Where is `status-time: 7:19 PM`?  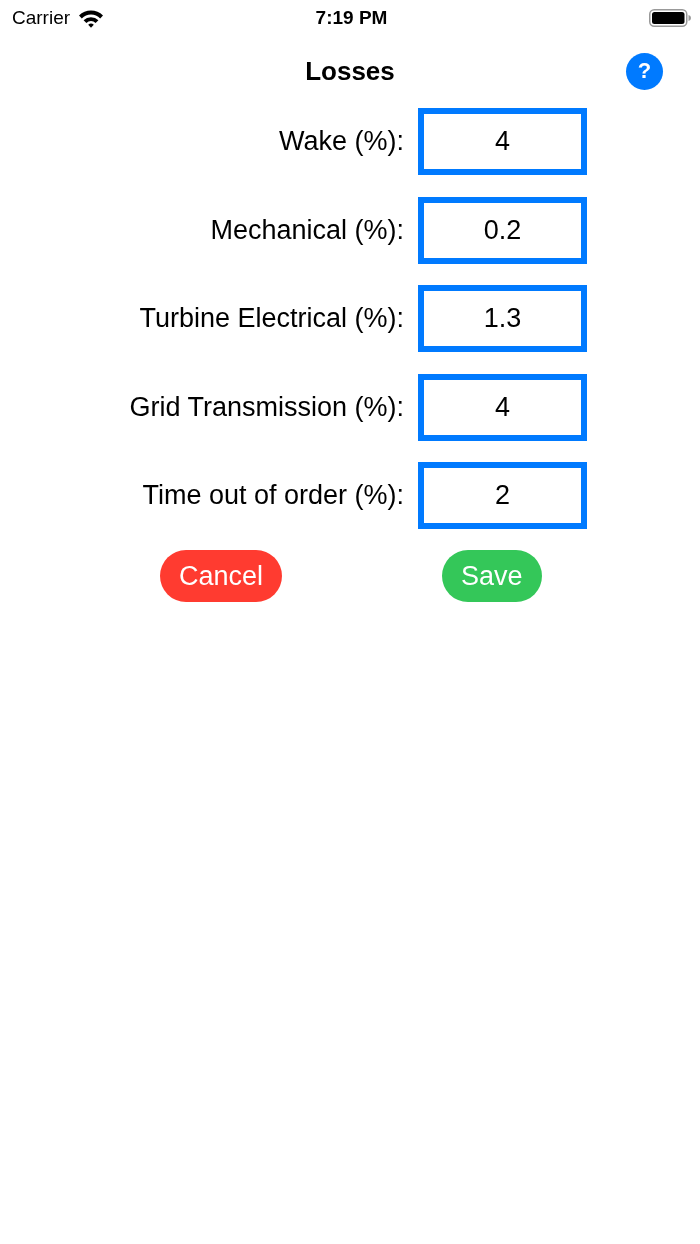
status-time: 7:19 PM is located at coordinates (351, 18).